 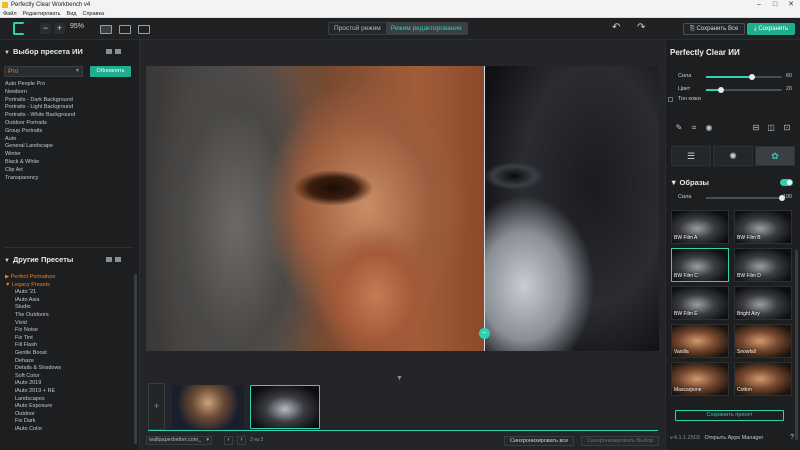 I want to click on face-icon: ◉, so click(x=709, y=128).